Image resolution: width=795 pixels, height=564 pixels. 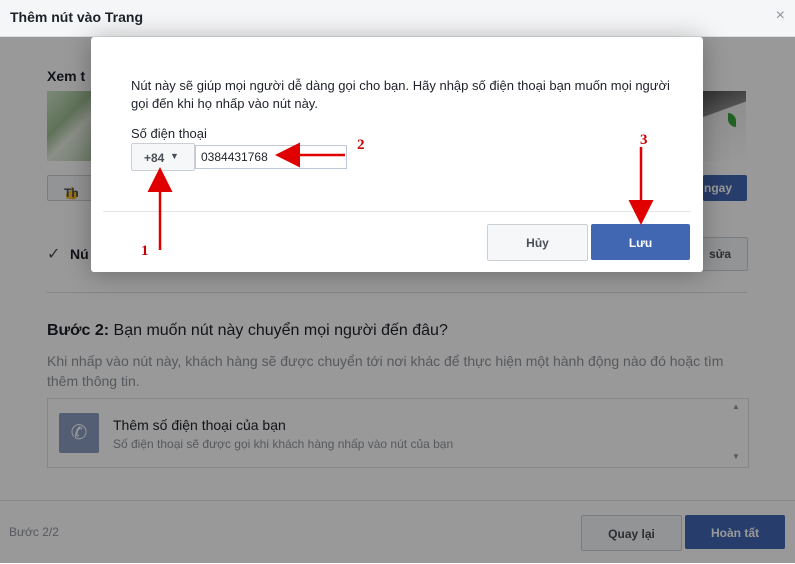 I want to click on annotation-label-2: 2, so click(x=361, y=145).